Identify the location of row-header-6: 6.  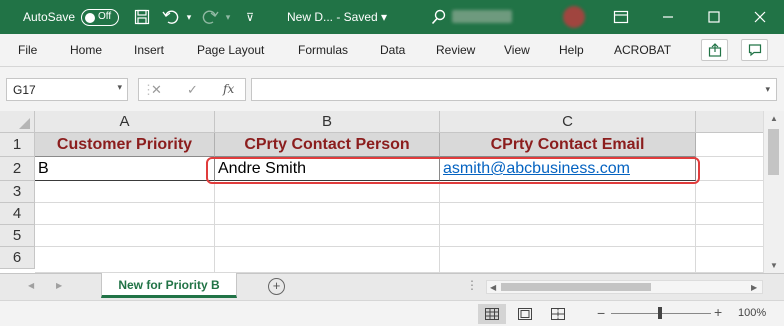
(17, 258).